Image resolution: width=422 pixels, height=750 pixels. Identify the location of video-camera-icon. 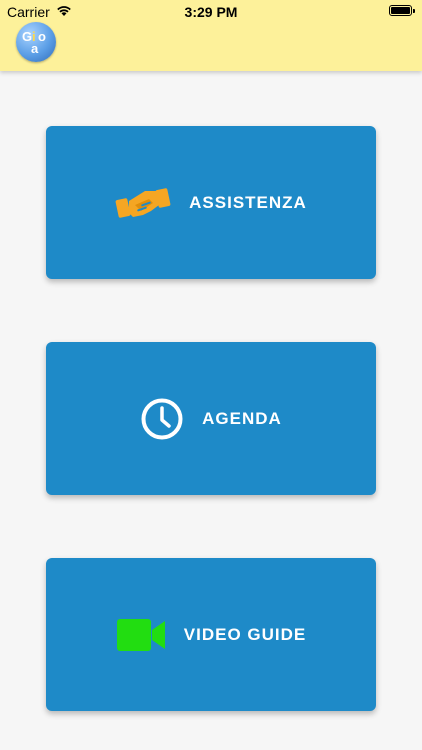
(141, 635).